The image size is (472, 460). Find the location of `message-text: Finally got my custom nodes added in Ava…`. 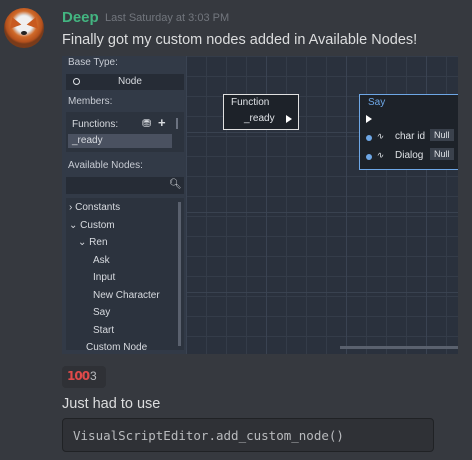

message-text: Finally got my custom nodes added in Ava… is located at coordinates (240, 40).